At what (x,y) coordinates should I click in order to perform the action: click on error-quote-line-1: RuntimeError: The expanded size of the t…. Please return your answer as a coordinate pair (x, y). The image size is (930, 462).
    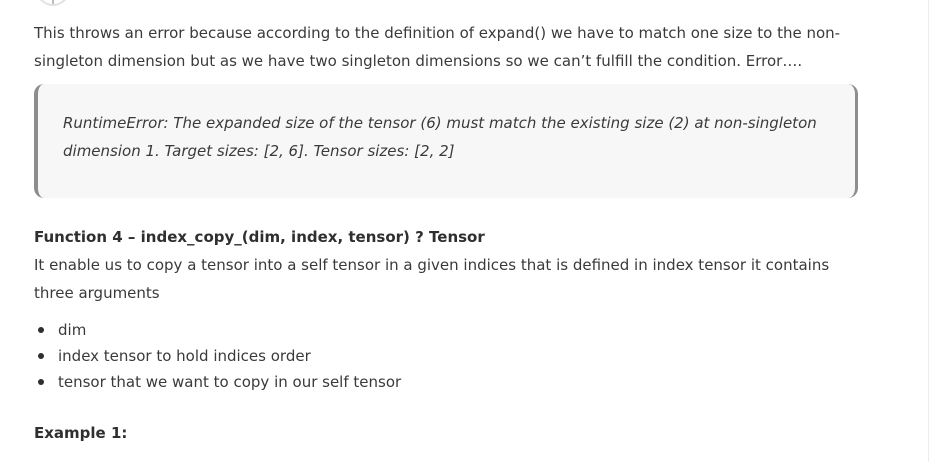
    Looking at the image, I should click on (440, 123).